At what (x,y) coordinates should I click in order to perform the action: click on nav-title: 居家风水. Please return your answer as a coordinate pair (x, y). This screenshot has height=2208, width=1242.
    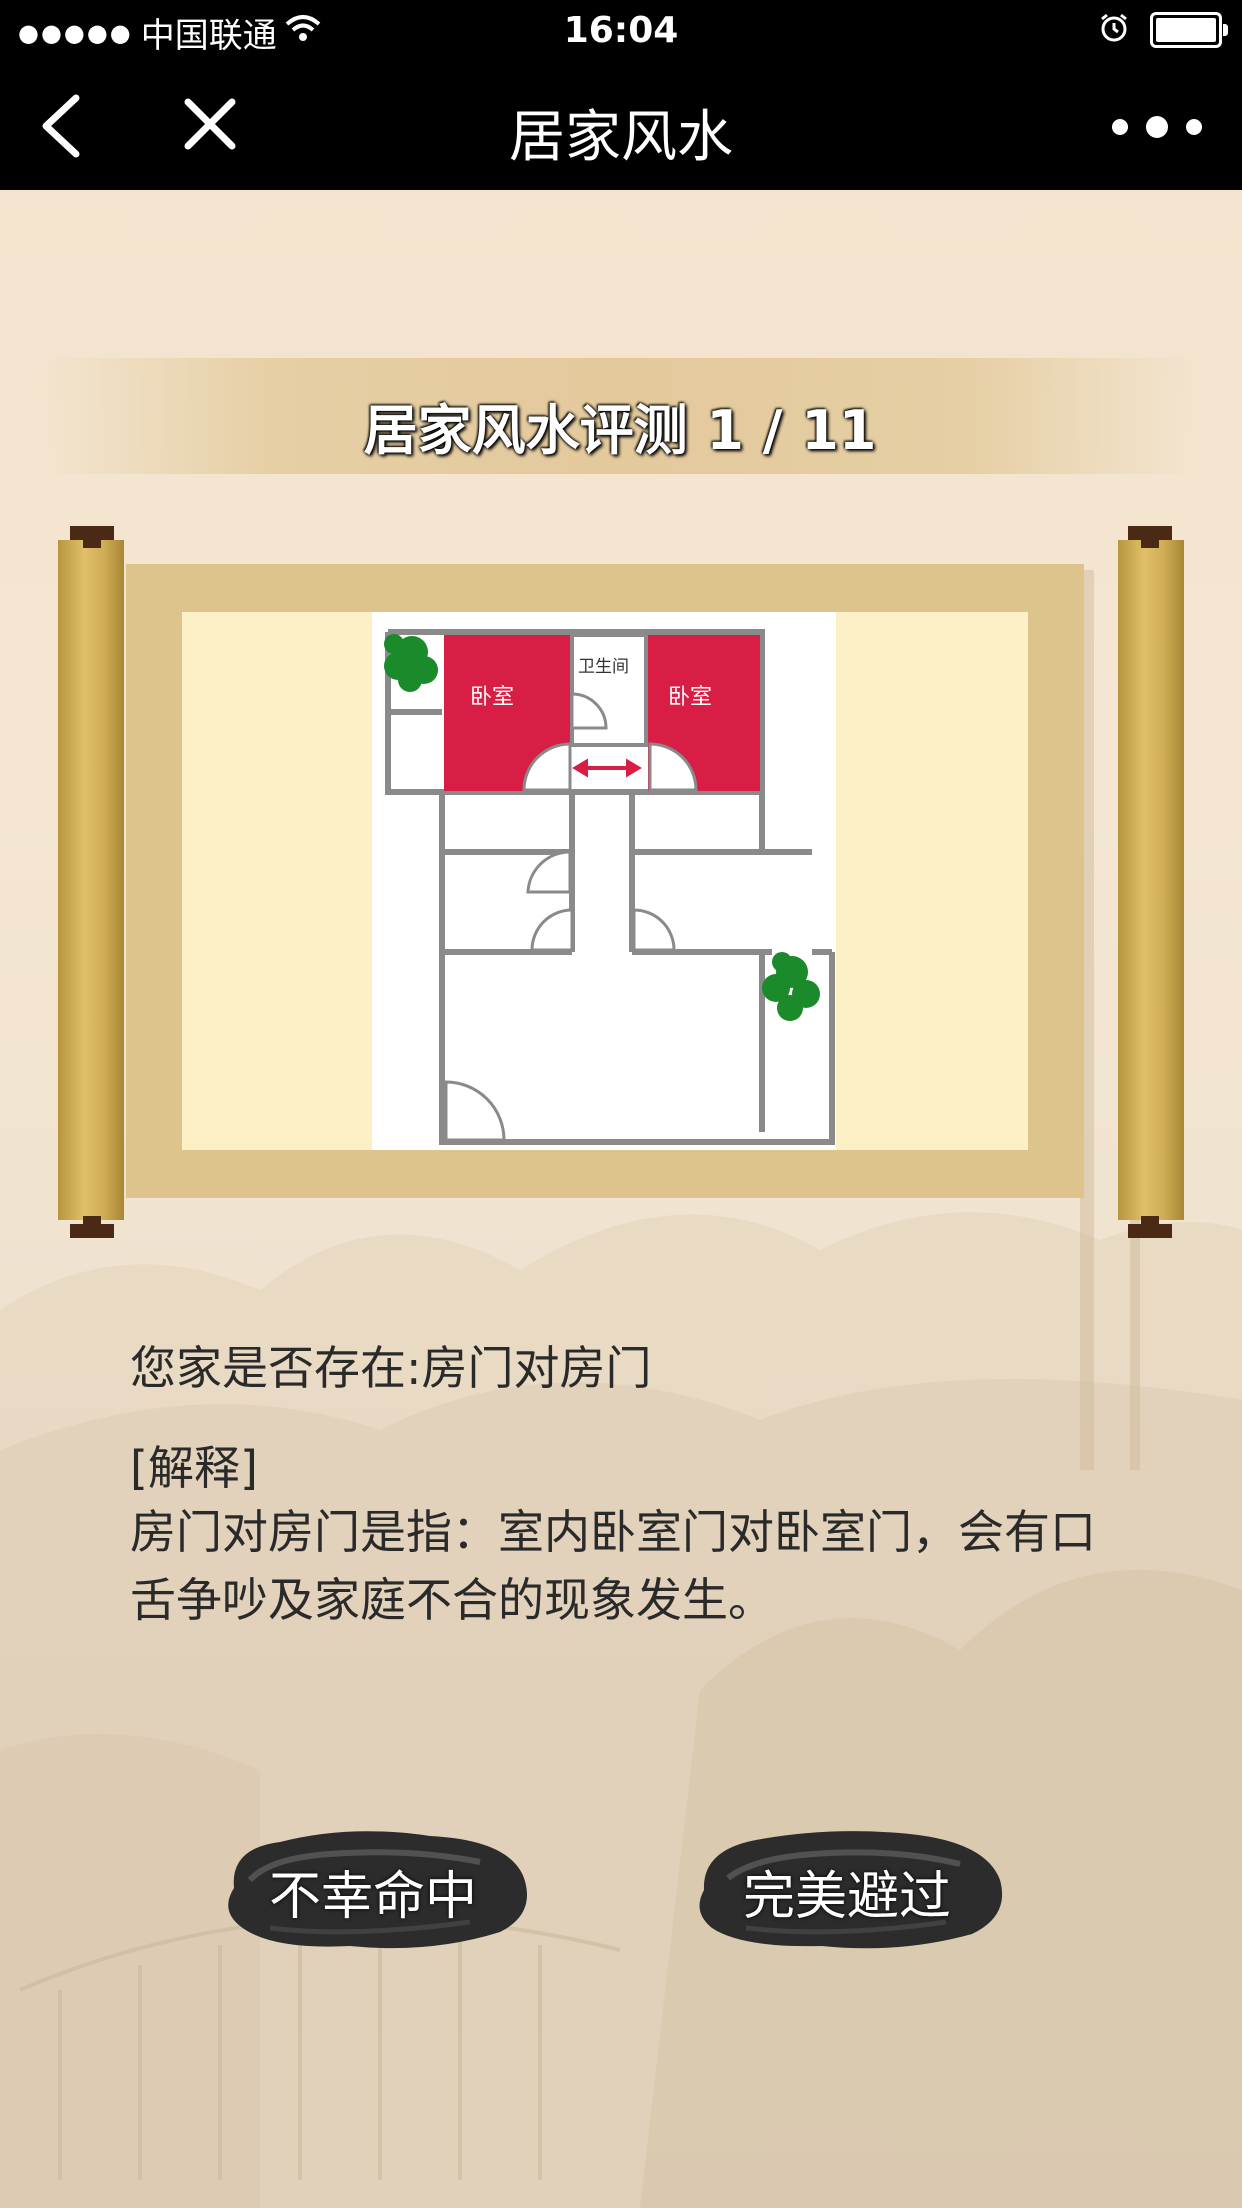
    Looking at the image, I should click on (621, 137).